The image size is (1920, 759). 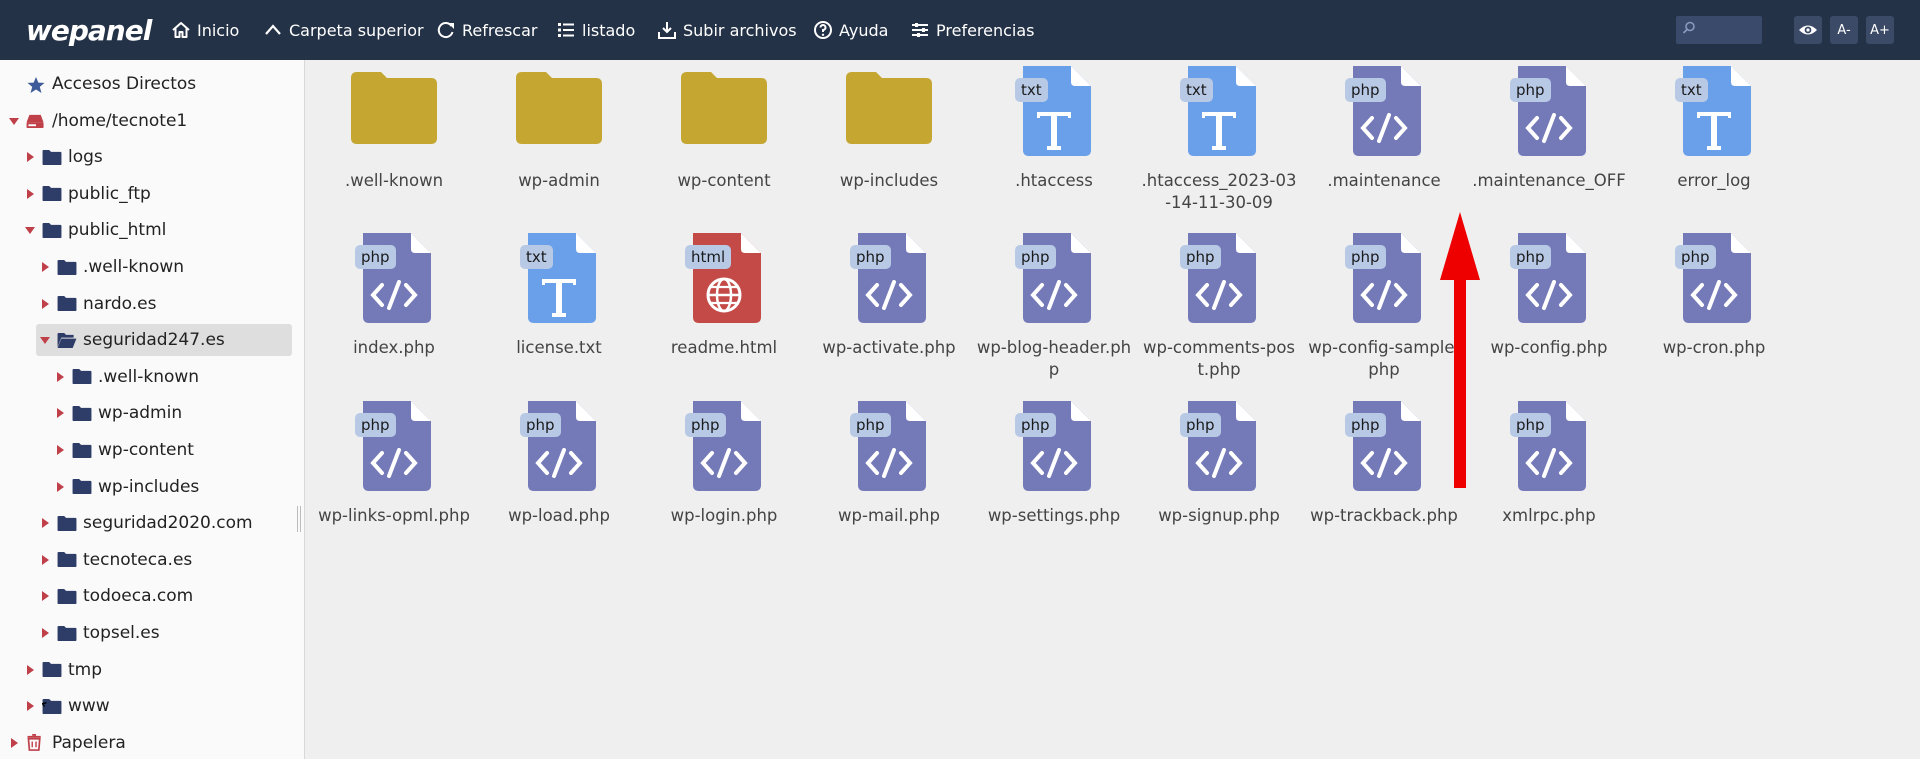 I want to click on file-name: wp-signup.php, so click(x=1219, y=515).